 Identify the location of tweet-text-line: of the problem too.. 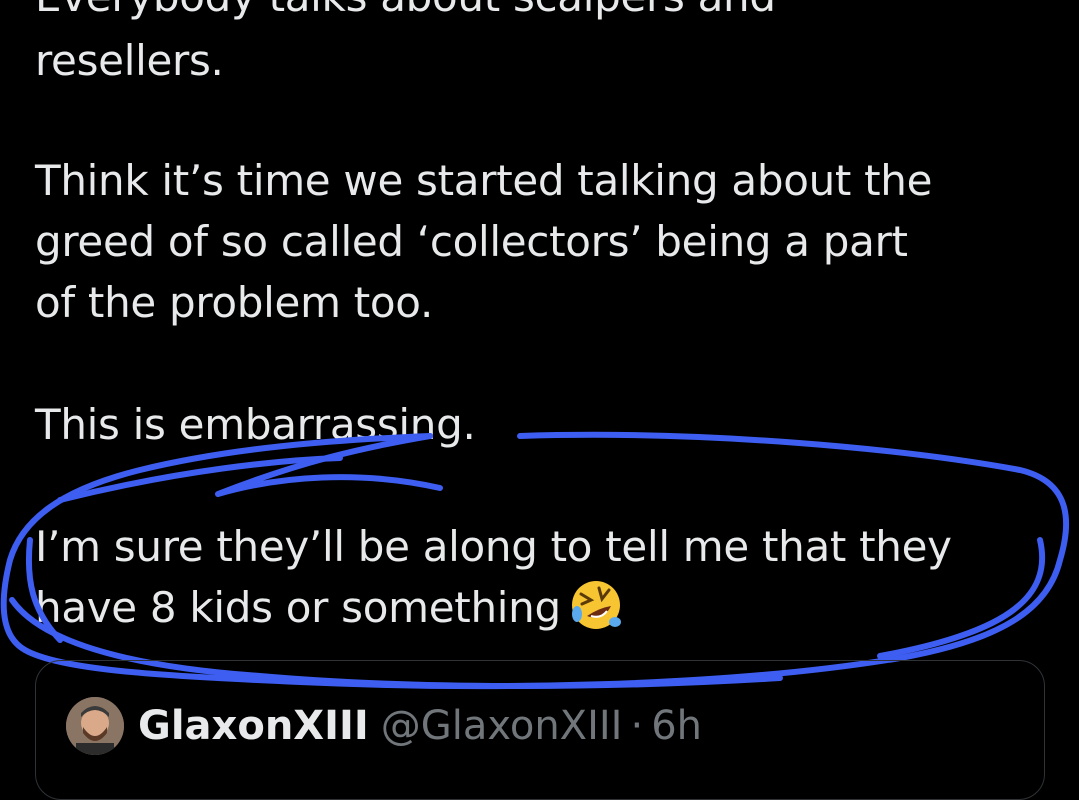
(234, 302).